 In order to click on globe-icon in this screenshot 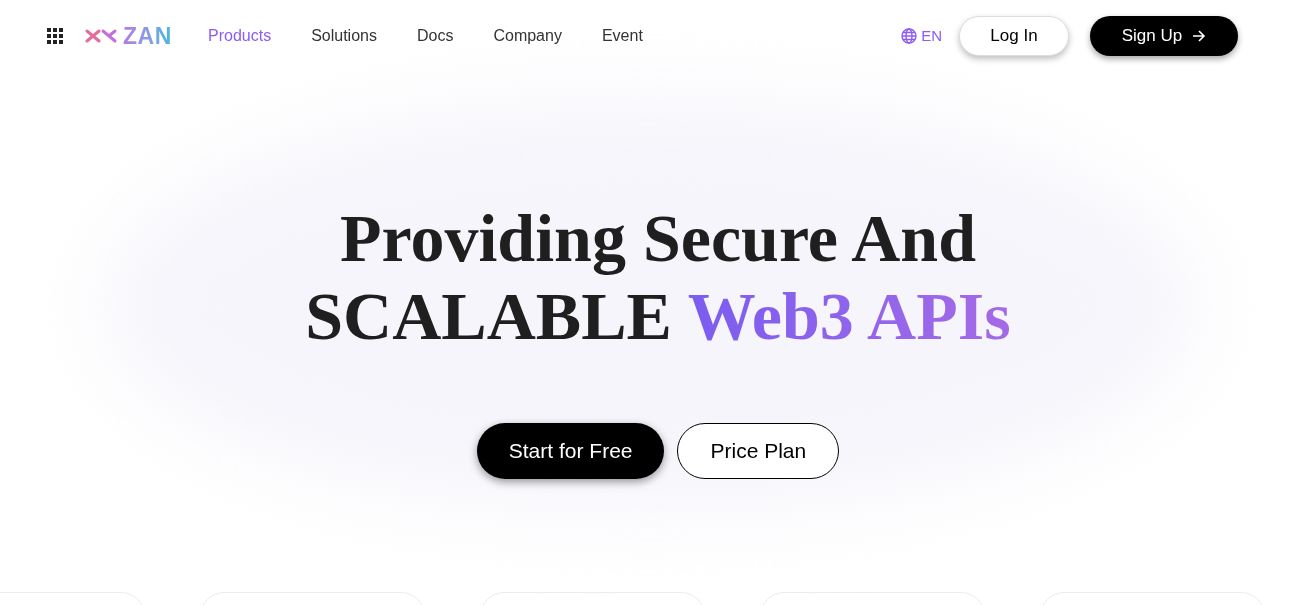, I will do `click(909, 36)`.